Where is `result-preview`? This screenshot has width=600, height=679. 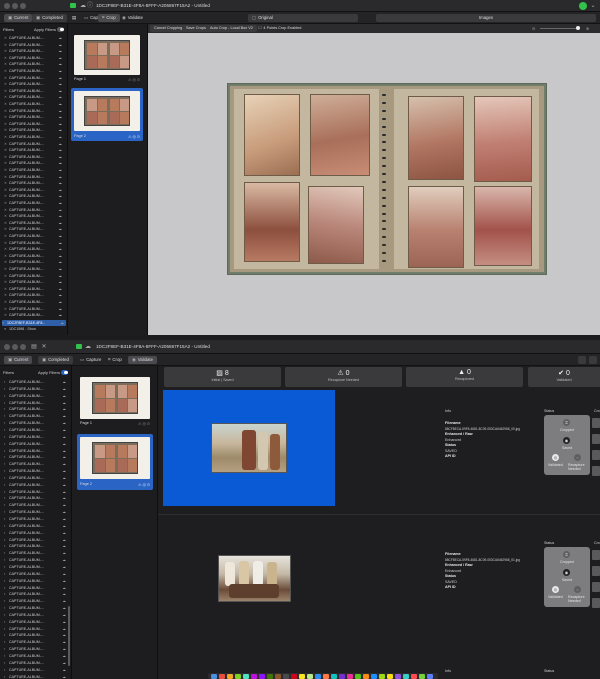
result-preview is located at coordinates (249, 574).